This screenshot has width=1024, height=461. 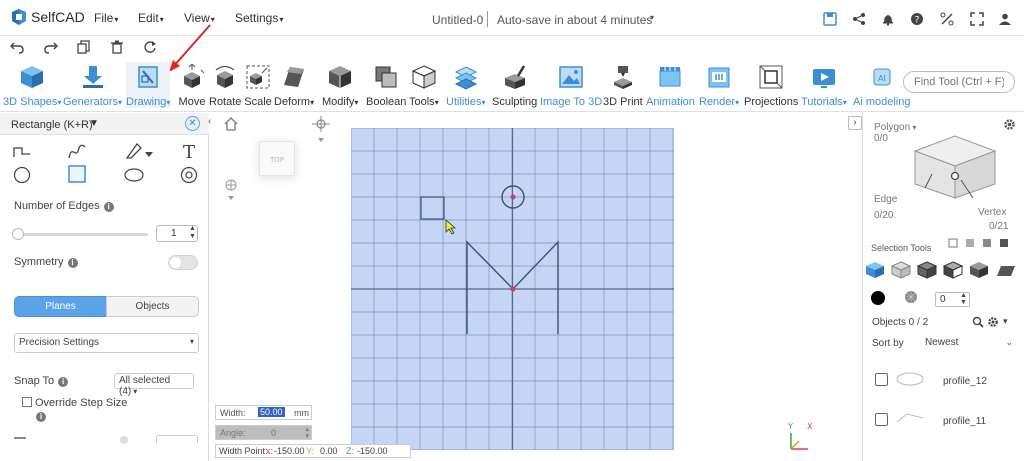 I want to click on select-plane-icon, so click(x=1006, y=271).